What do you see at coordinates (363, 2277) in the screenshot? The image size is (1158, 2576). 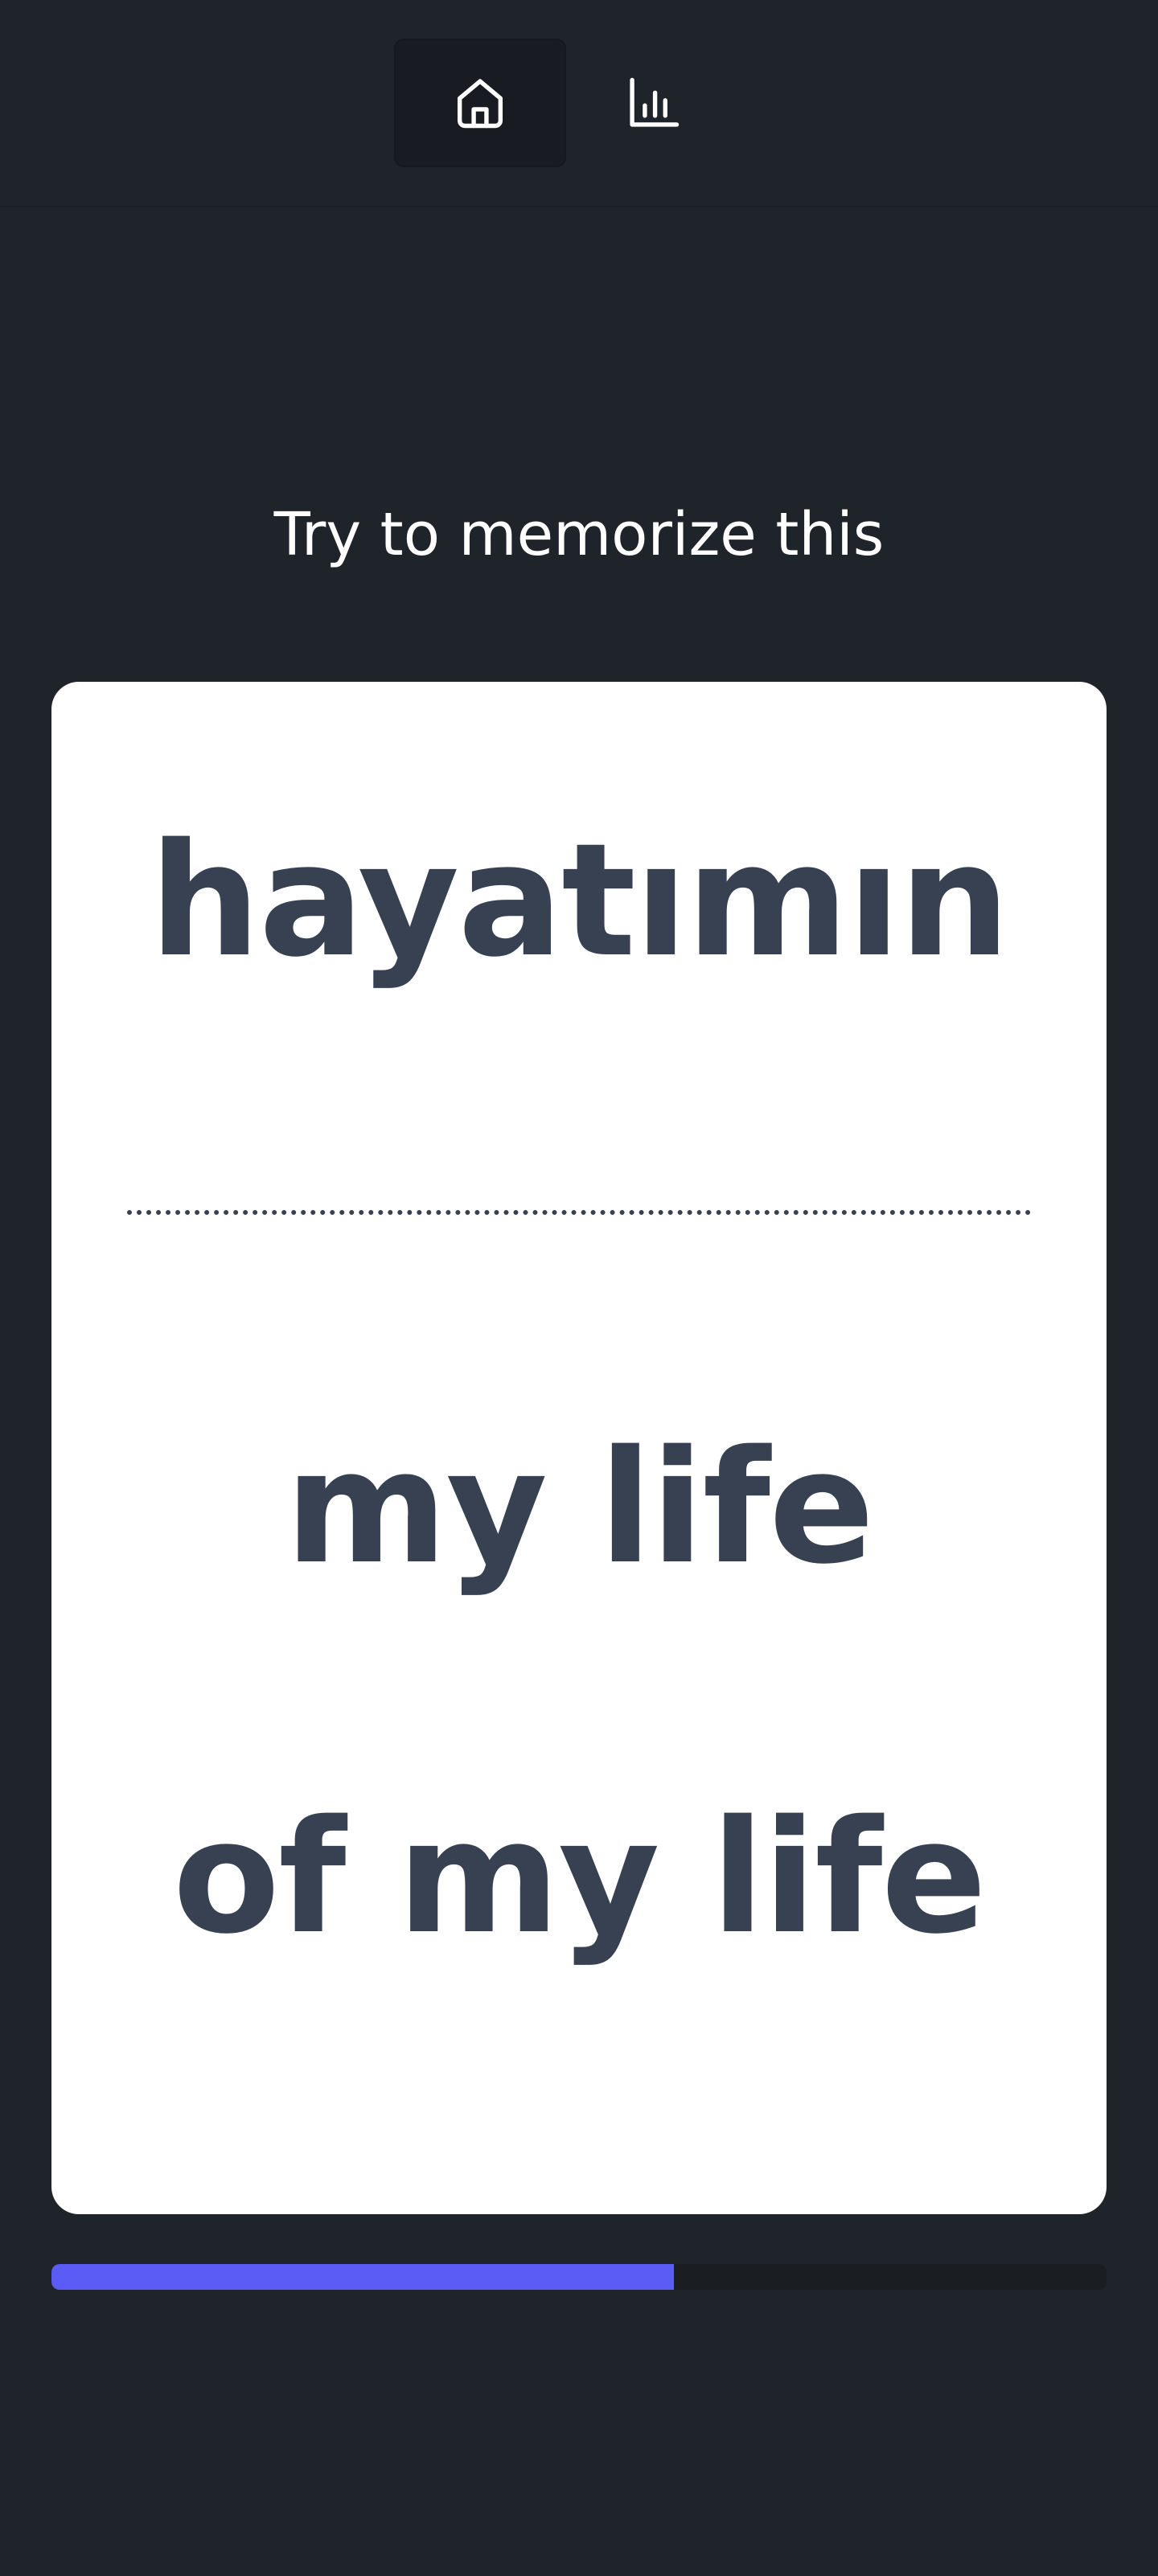 I see `progress-fill` at bounding box center [363, 2277].